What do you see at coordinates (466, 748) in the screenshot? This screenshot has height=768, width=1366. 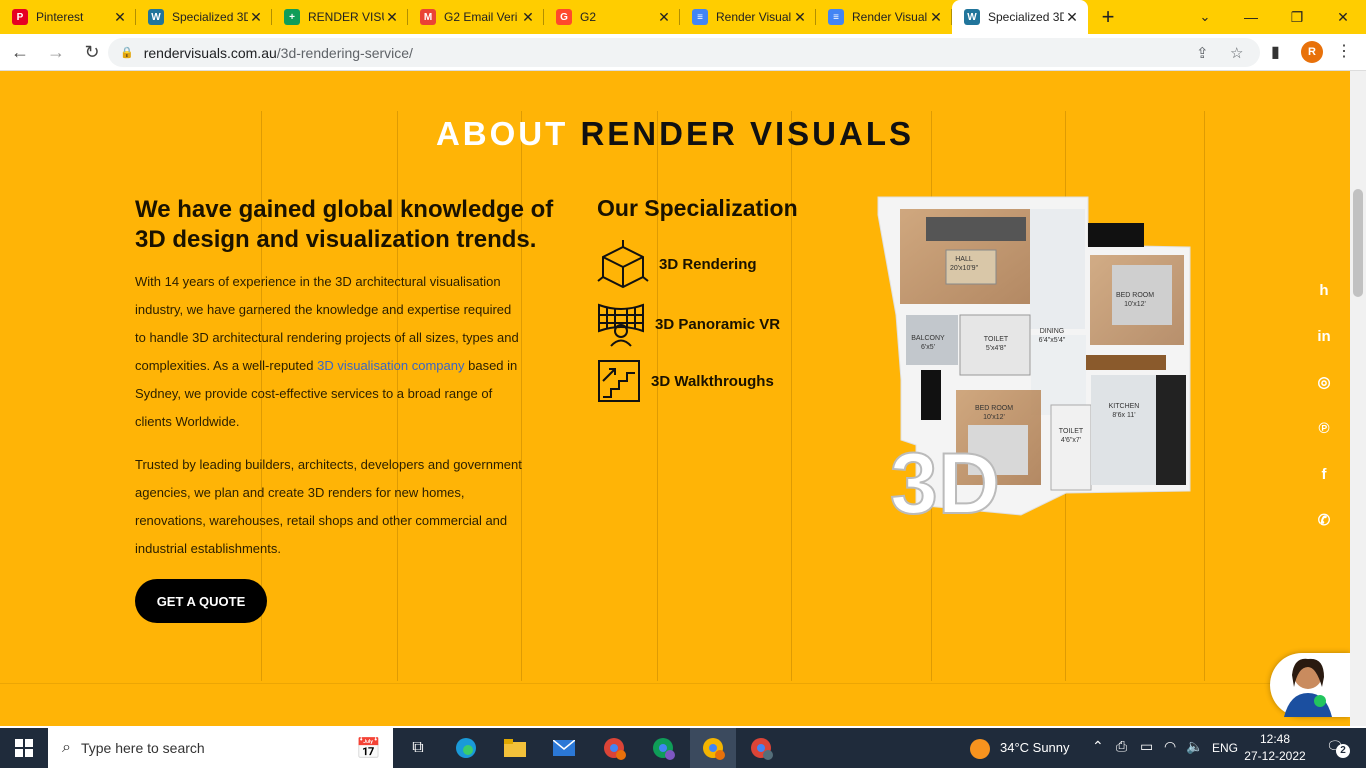 I see `edge-icon` at bounding box center [466, 748].